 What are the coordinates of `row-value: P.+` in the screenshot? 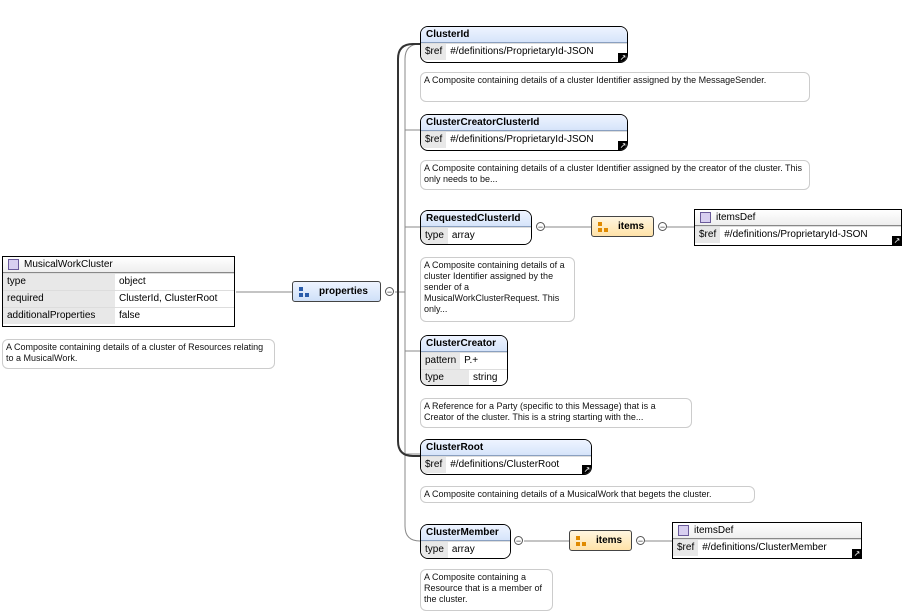 It's located at (483, 361).